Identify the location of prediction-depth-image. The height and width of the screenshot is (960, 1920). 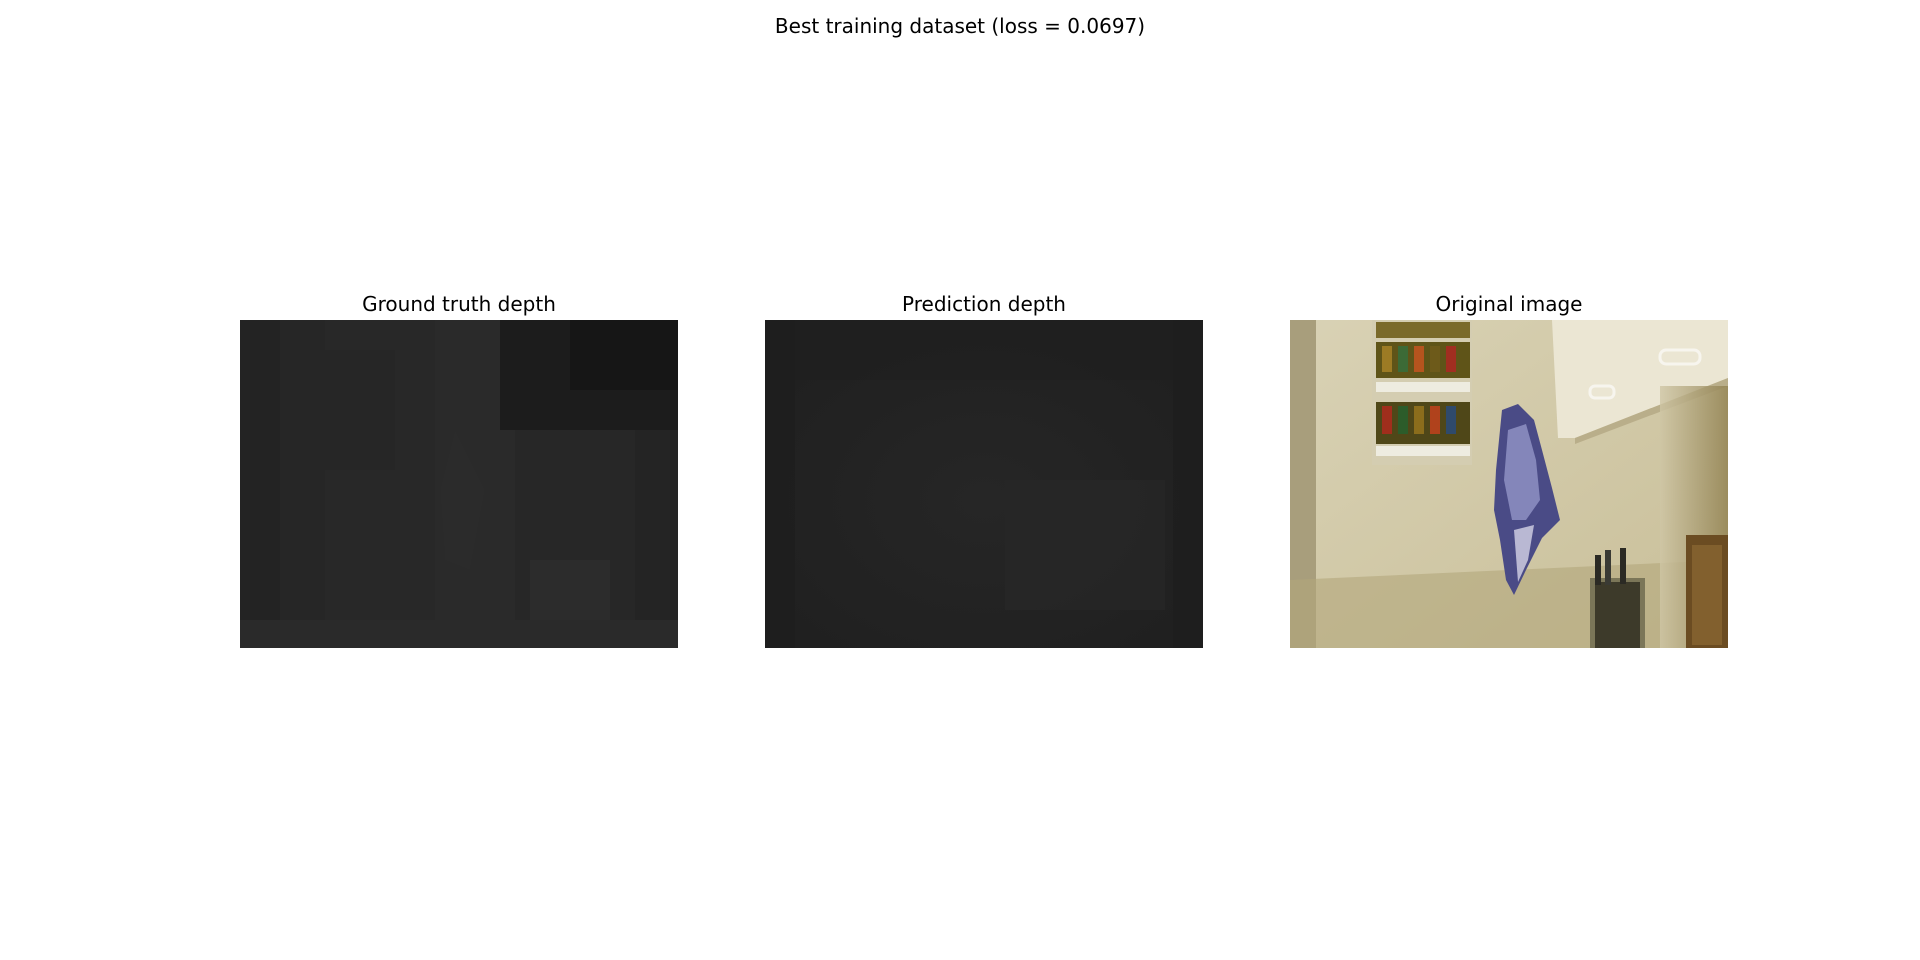
(984, 484).